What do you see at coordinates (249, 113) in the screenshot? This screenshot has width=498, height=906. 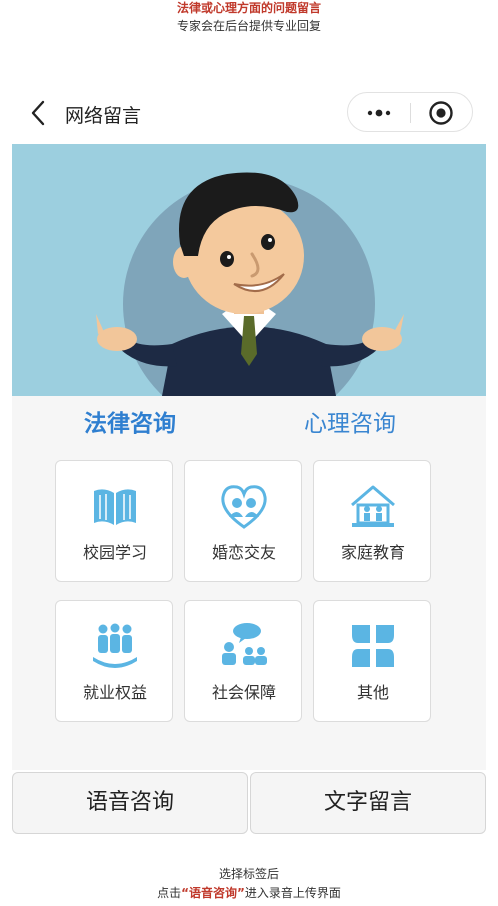 I see `navigation-bar: 网络留言` at bounding box center [249, 113].